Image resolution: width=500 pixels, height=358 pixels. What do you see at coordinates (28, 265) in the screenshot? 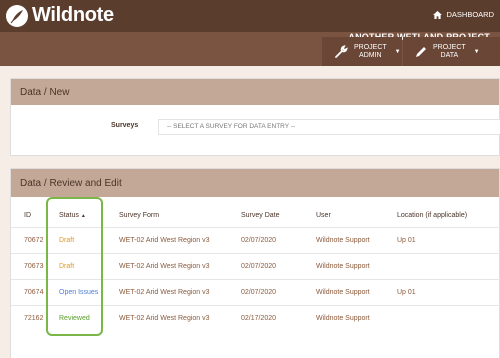
I see `cell-id: 70673` at bounding box center [28, 265].